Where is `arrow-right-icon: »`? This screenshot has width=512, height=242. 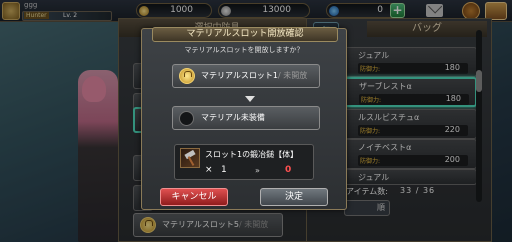
arrow-right-icon: » is located at coordinates (257, 170).